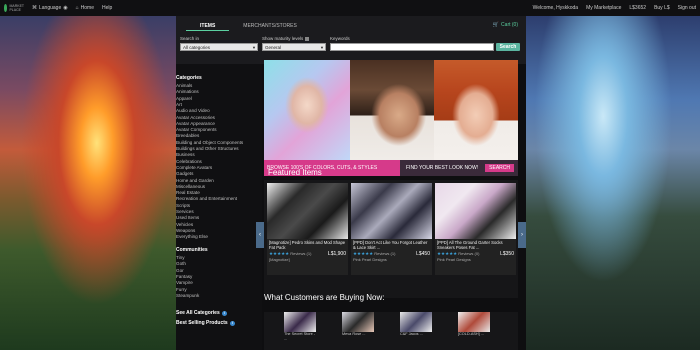 Image resolution: width=700 pixels, height=350 pixels. What do you see at coordinates (508, 47) in the screenshot?
I see `search-button: Search` at bounding box center [508, 47].